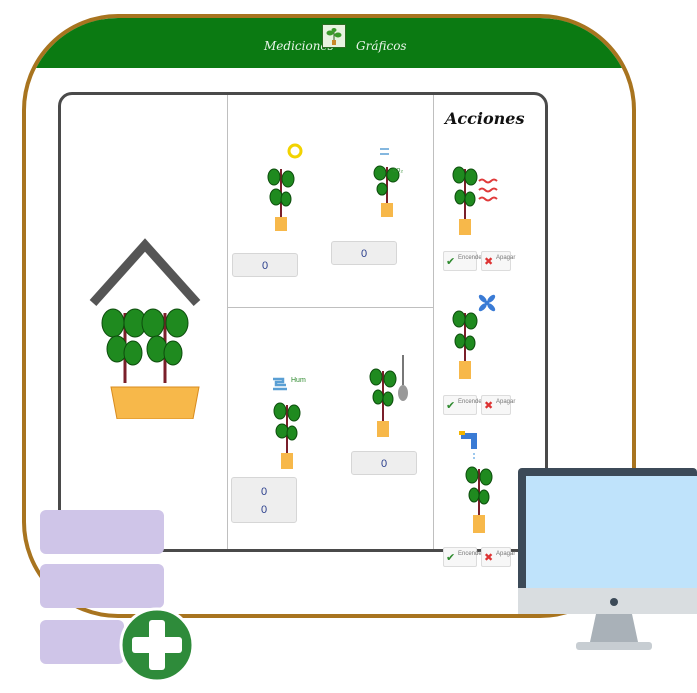 This screenshot has height=693, width=697. Describe the element at coordinates (157, 645) in the screenshot. I see `add-plus-icon` at that location.